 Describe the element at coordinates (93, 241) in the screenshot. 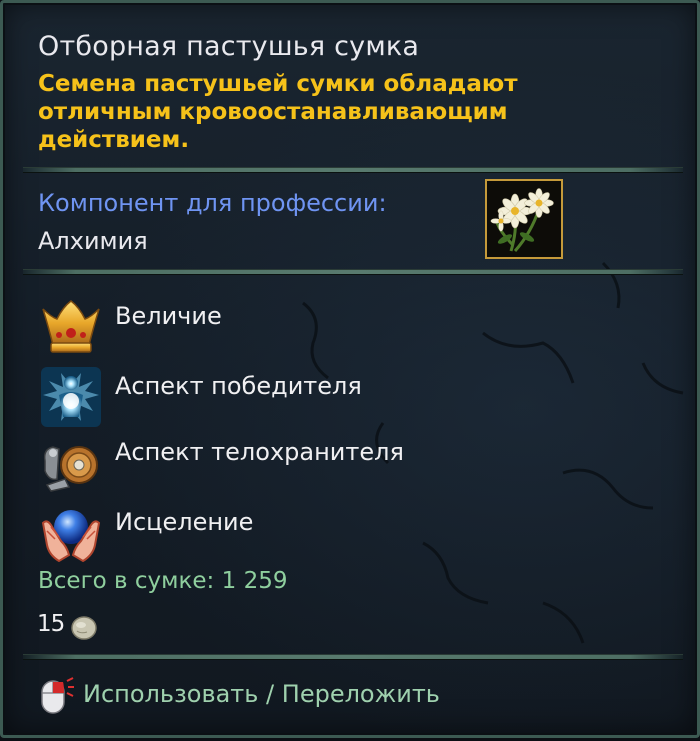

I see `profession-value: Алхимия` at that location.